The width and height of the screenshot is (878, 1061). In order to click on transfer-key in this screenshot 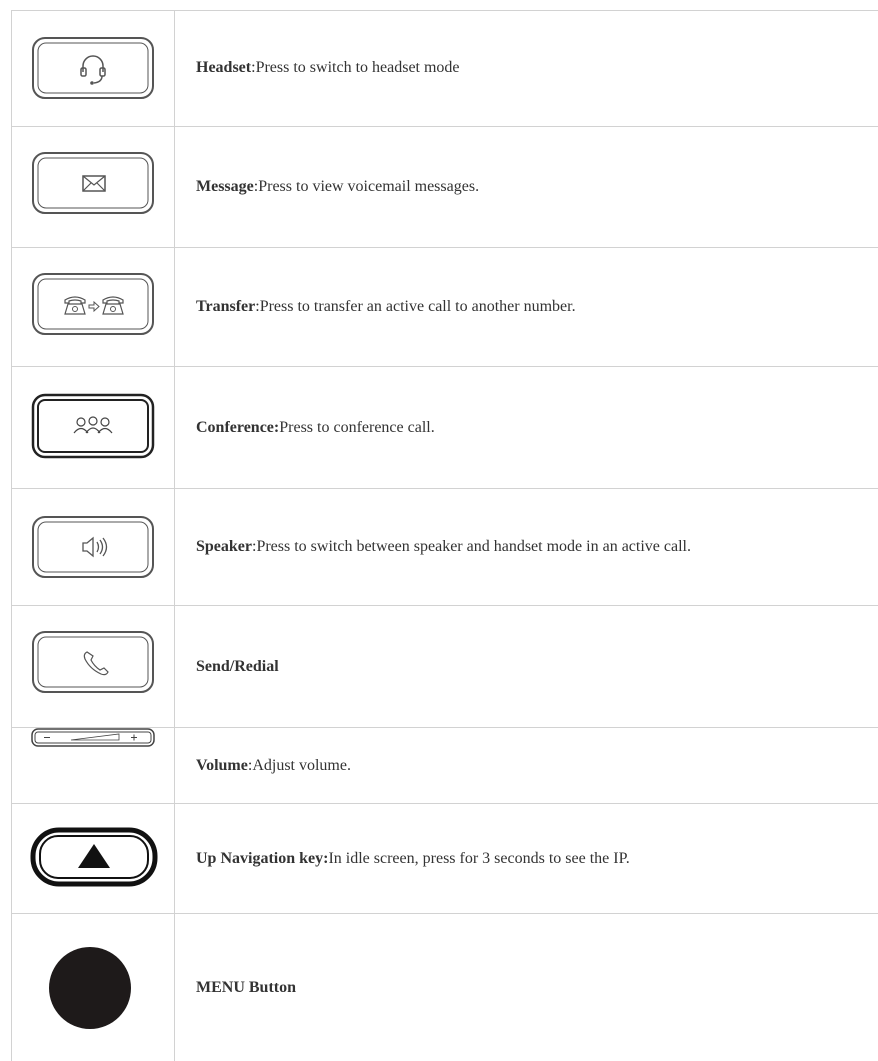, I will do `click(92, 307)`.